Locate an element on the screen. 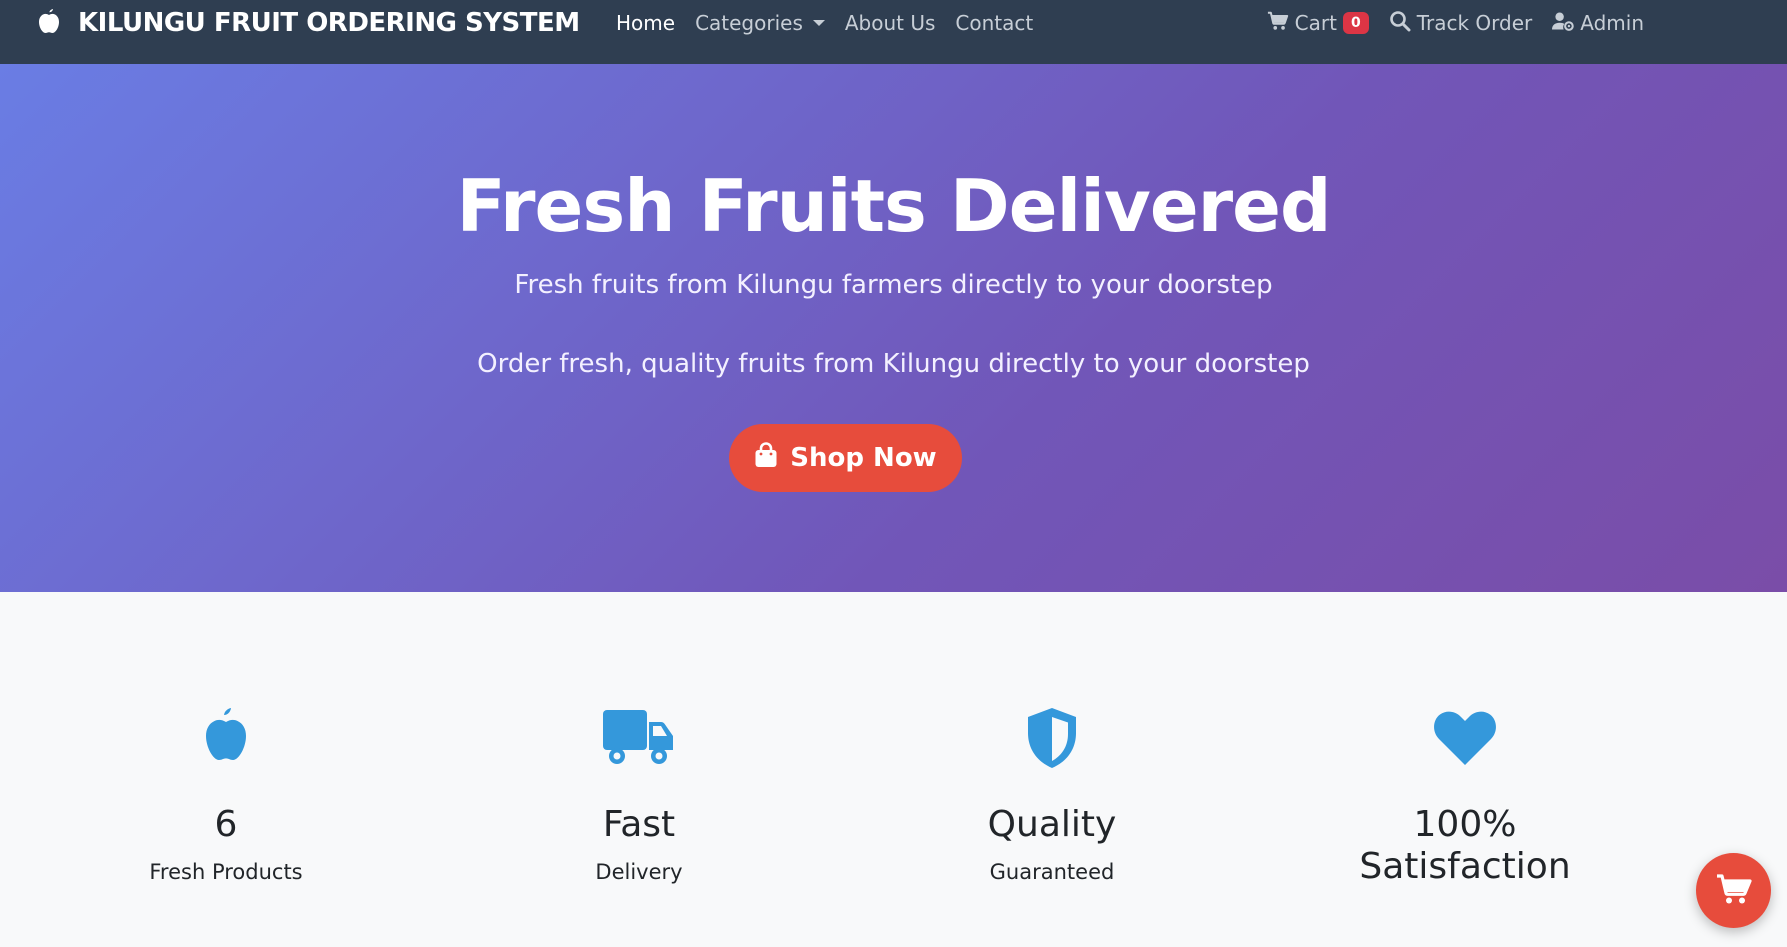  feature-products: 6 Fresh Products is located at coordinates (226, 794).